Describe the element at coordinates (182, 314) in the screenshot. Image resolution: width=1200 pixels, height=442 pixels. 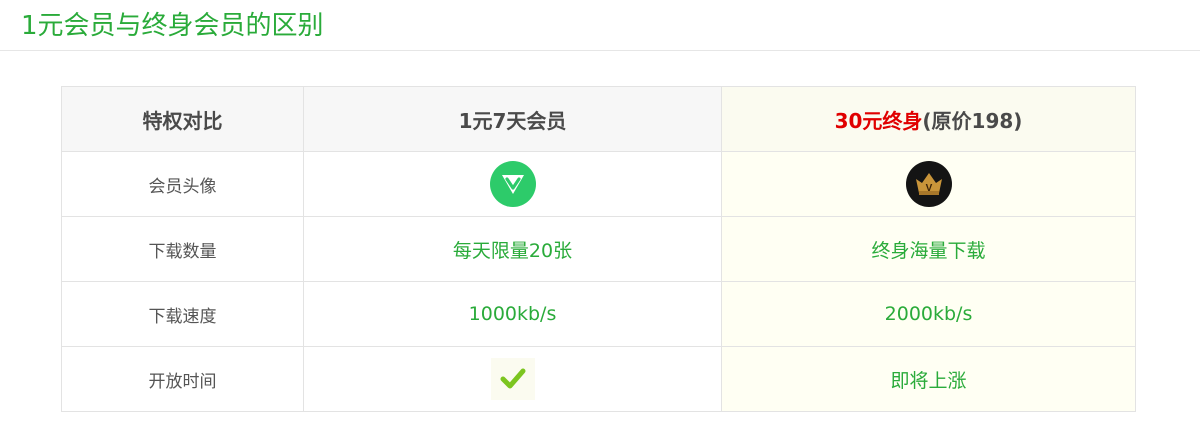
I see `row-label-download-speed: 下载速度` at that location.